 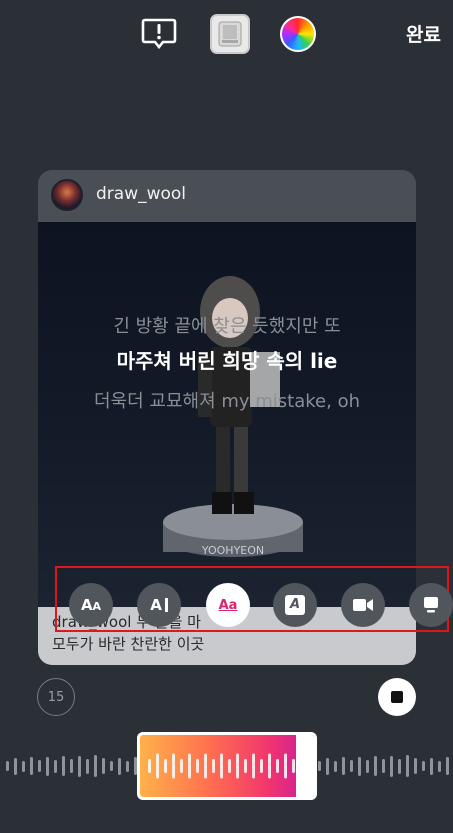 What do you see at coordinates (252, 599) in the screenshot?
I see `style-selector-highlight` at bounding box center [252, 599].